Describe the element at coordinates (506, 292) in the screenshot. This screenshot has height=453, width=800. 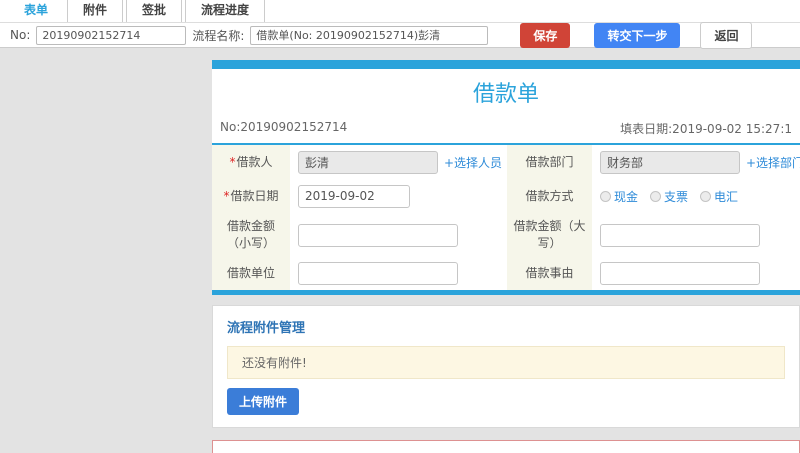
I see `panel-bottom-bar` at that location.